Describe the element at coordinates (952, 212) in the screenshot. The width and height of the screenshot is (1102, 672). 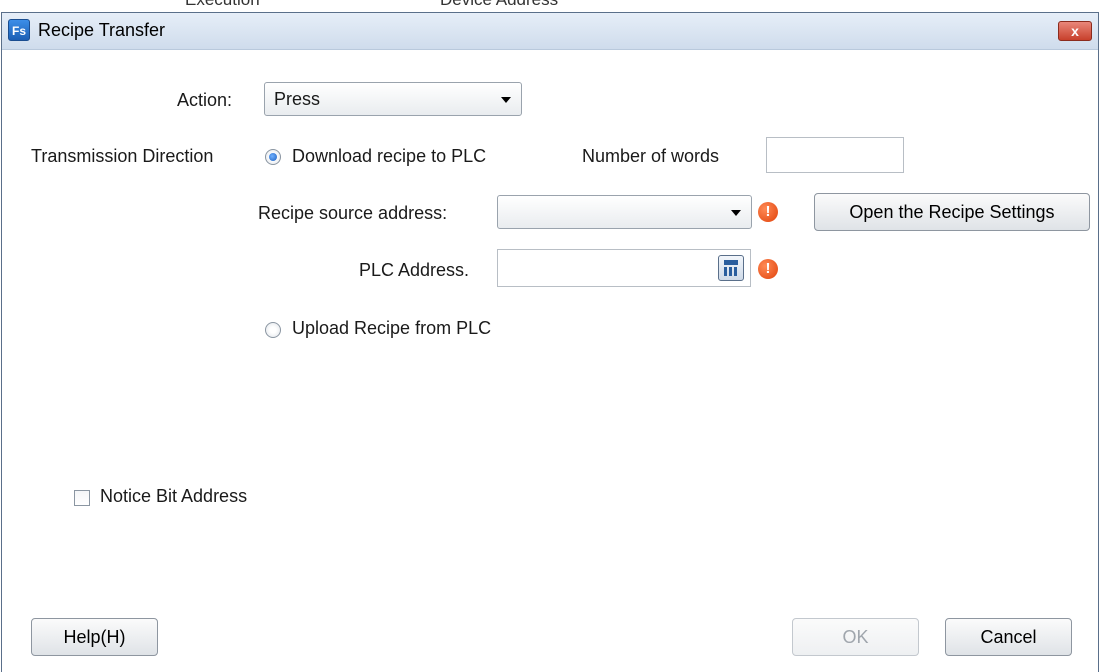
I see `open-recipe-settings-button: Open the Recipe Settings` at that location.